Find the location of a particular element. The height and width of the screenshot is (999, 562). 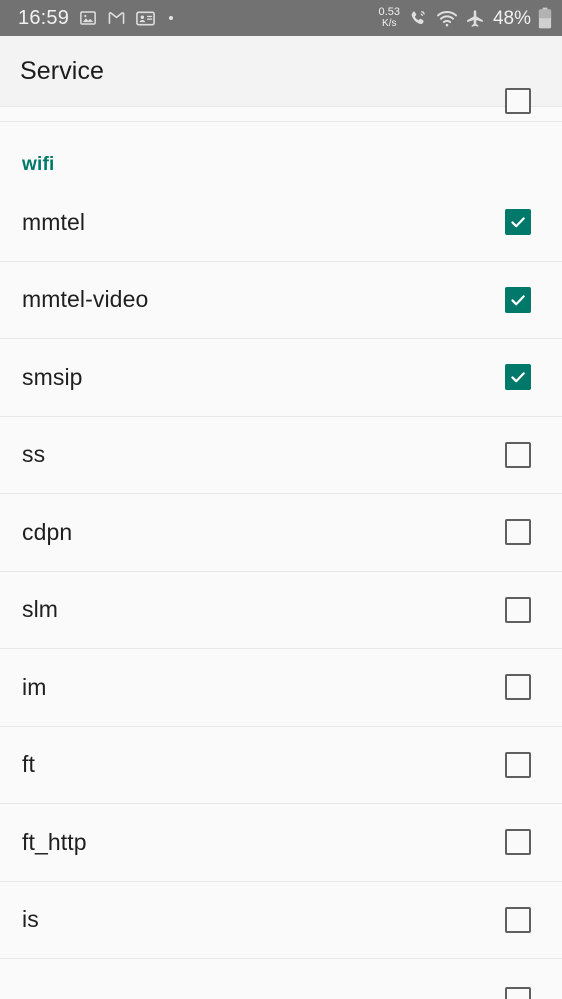

list-item-label: ft is located at coordinates (28, 764).